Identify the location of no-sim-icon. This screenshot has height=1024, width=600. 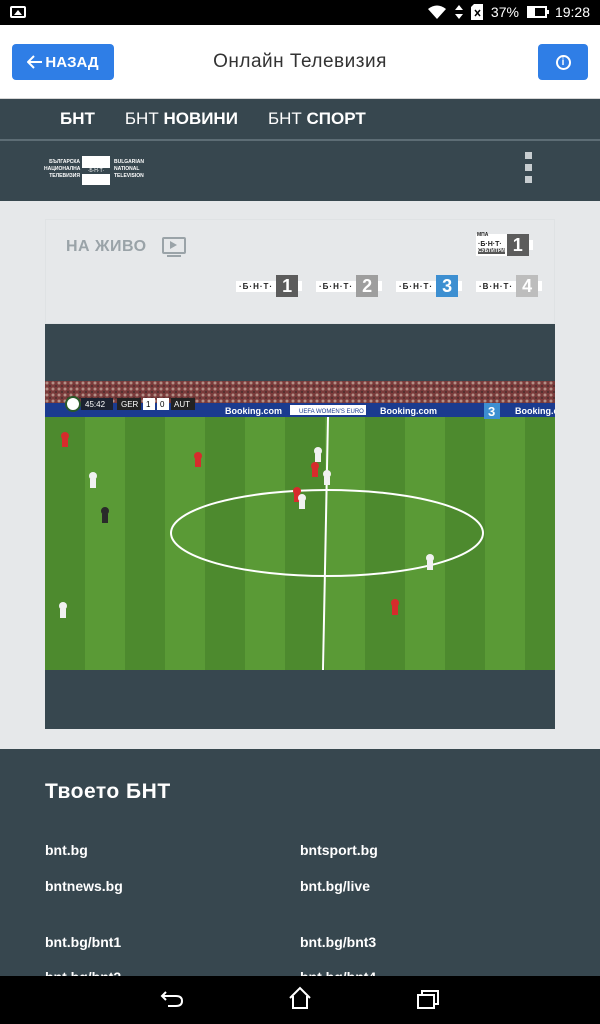
(476, 12).